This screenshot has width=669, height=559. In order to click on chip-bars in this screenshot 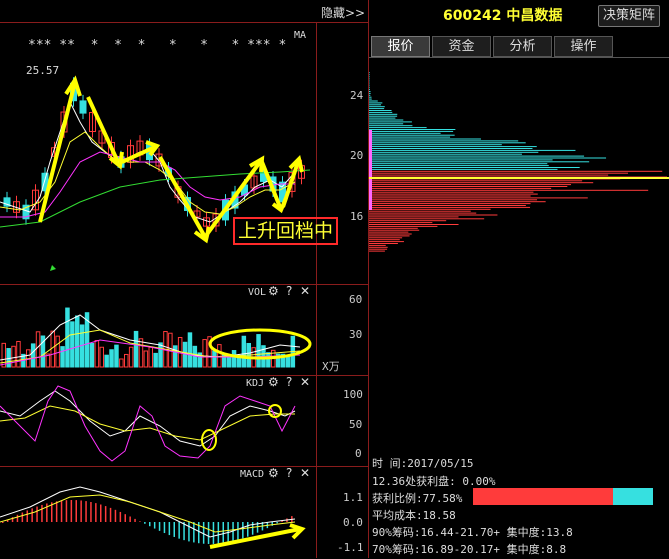, I will do `click(518, 162)`.